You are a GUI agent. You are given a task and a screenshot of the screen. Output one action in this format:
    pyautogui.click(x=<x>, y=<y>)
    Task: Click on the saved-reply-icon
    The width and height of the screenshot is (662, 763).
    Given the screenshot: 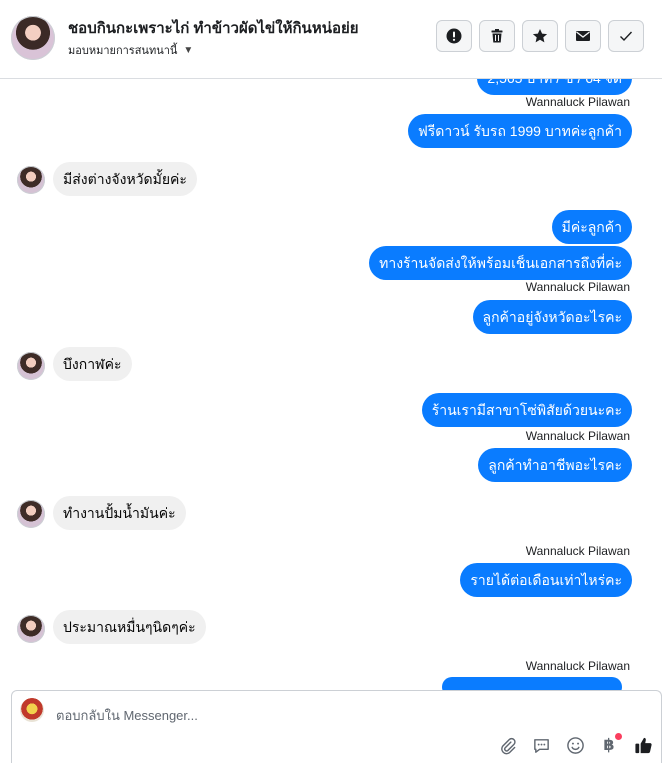 What is the action you would take?
    pyautogui.click(x=541, y=745)
    